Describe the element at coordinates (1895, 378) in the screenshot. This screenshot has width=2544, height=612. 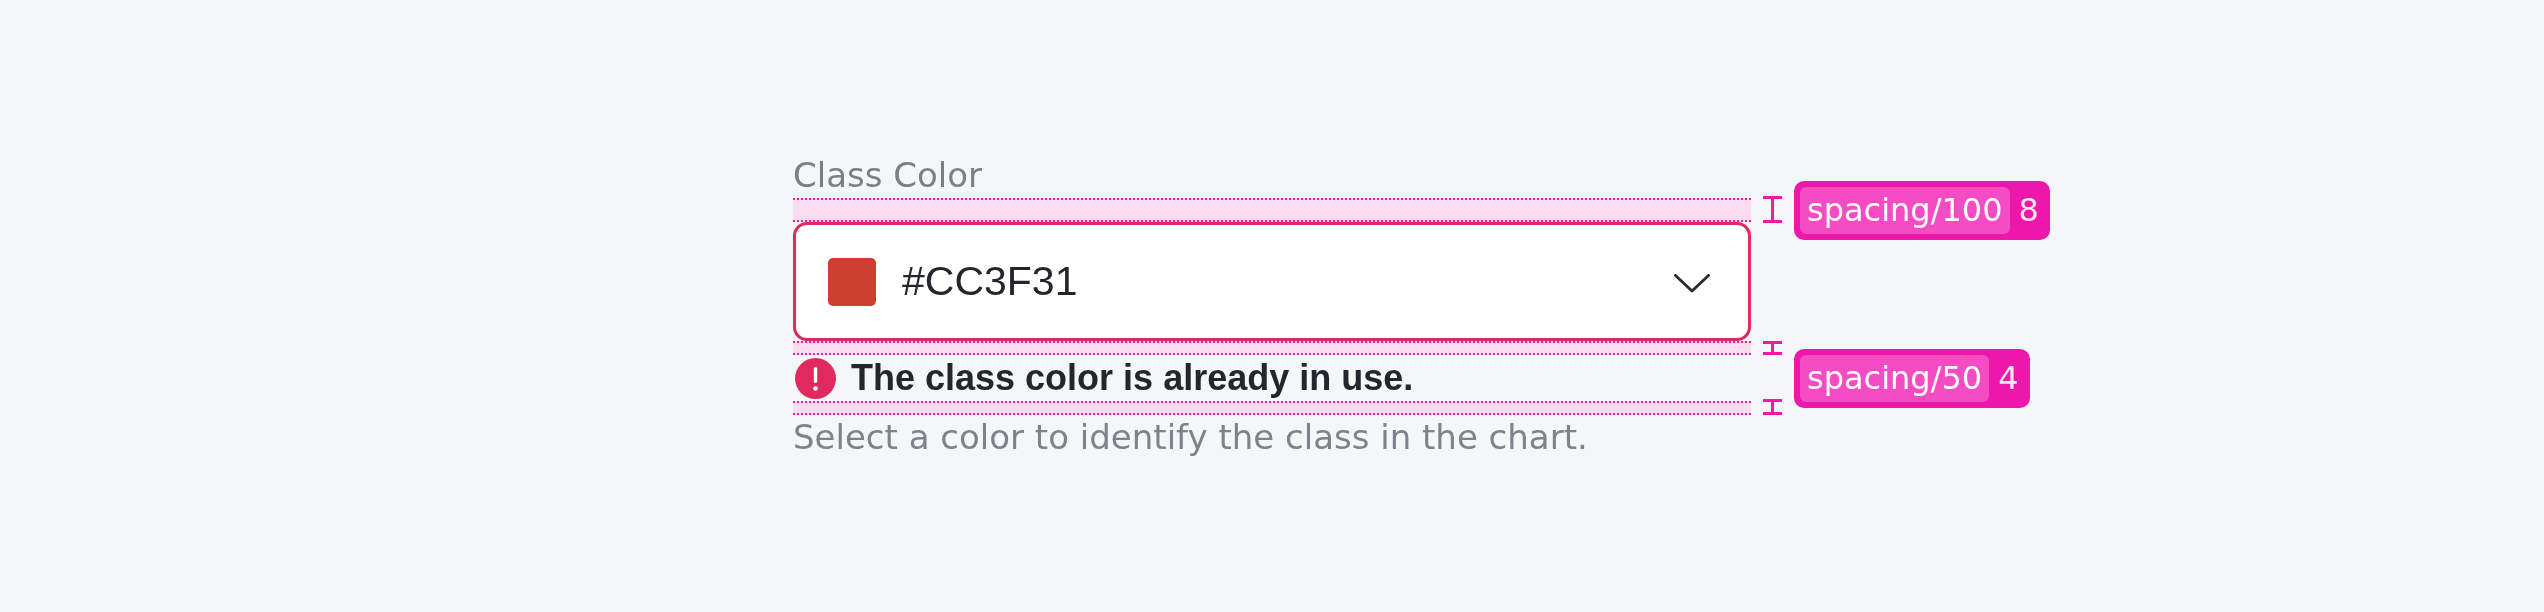
I see `token-name: spacing/50` at that location.